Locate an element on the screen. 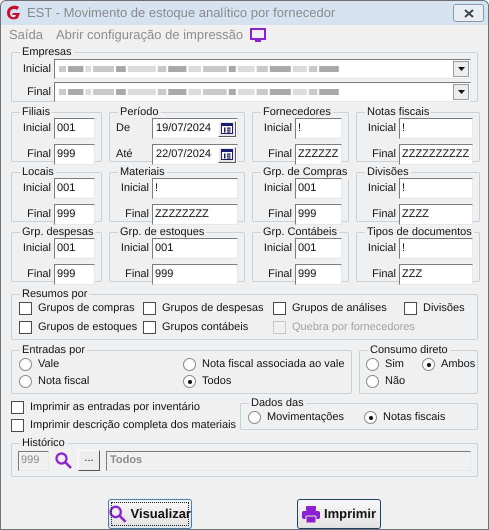 The image size is (489, 530). group-title: Tipos de documentos is located at coordinates (419, 232).